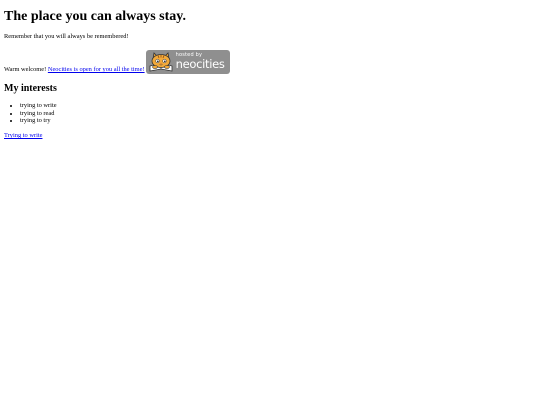 The height and width of the screenshot is (405, 540). Describe the element at coordinates (38, 121) in the screenshot. I see `list-item: trying to try` at that location.